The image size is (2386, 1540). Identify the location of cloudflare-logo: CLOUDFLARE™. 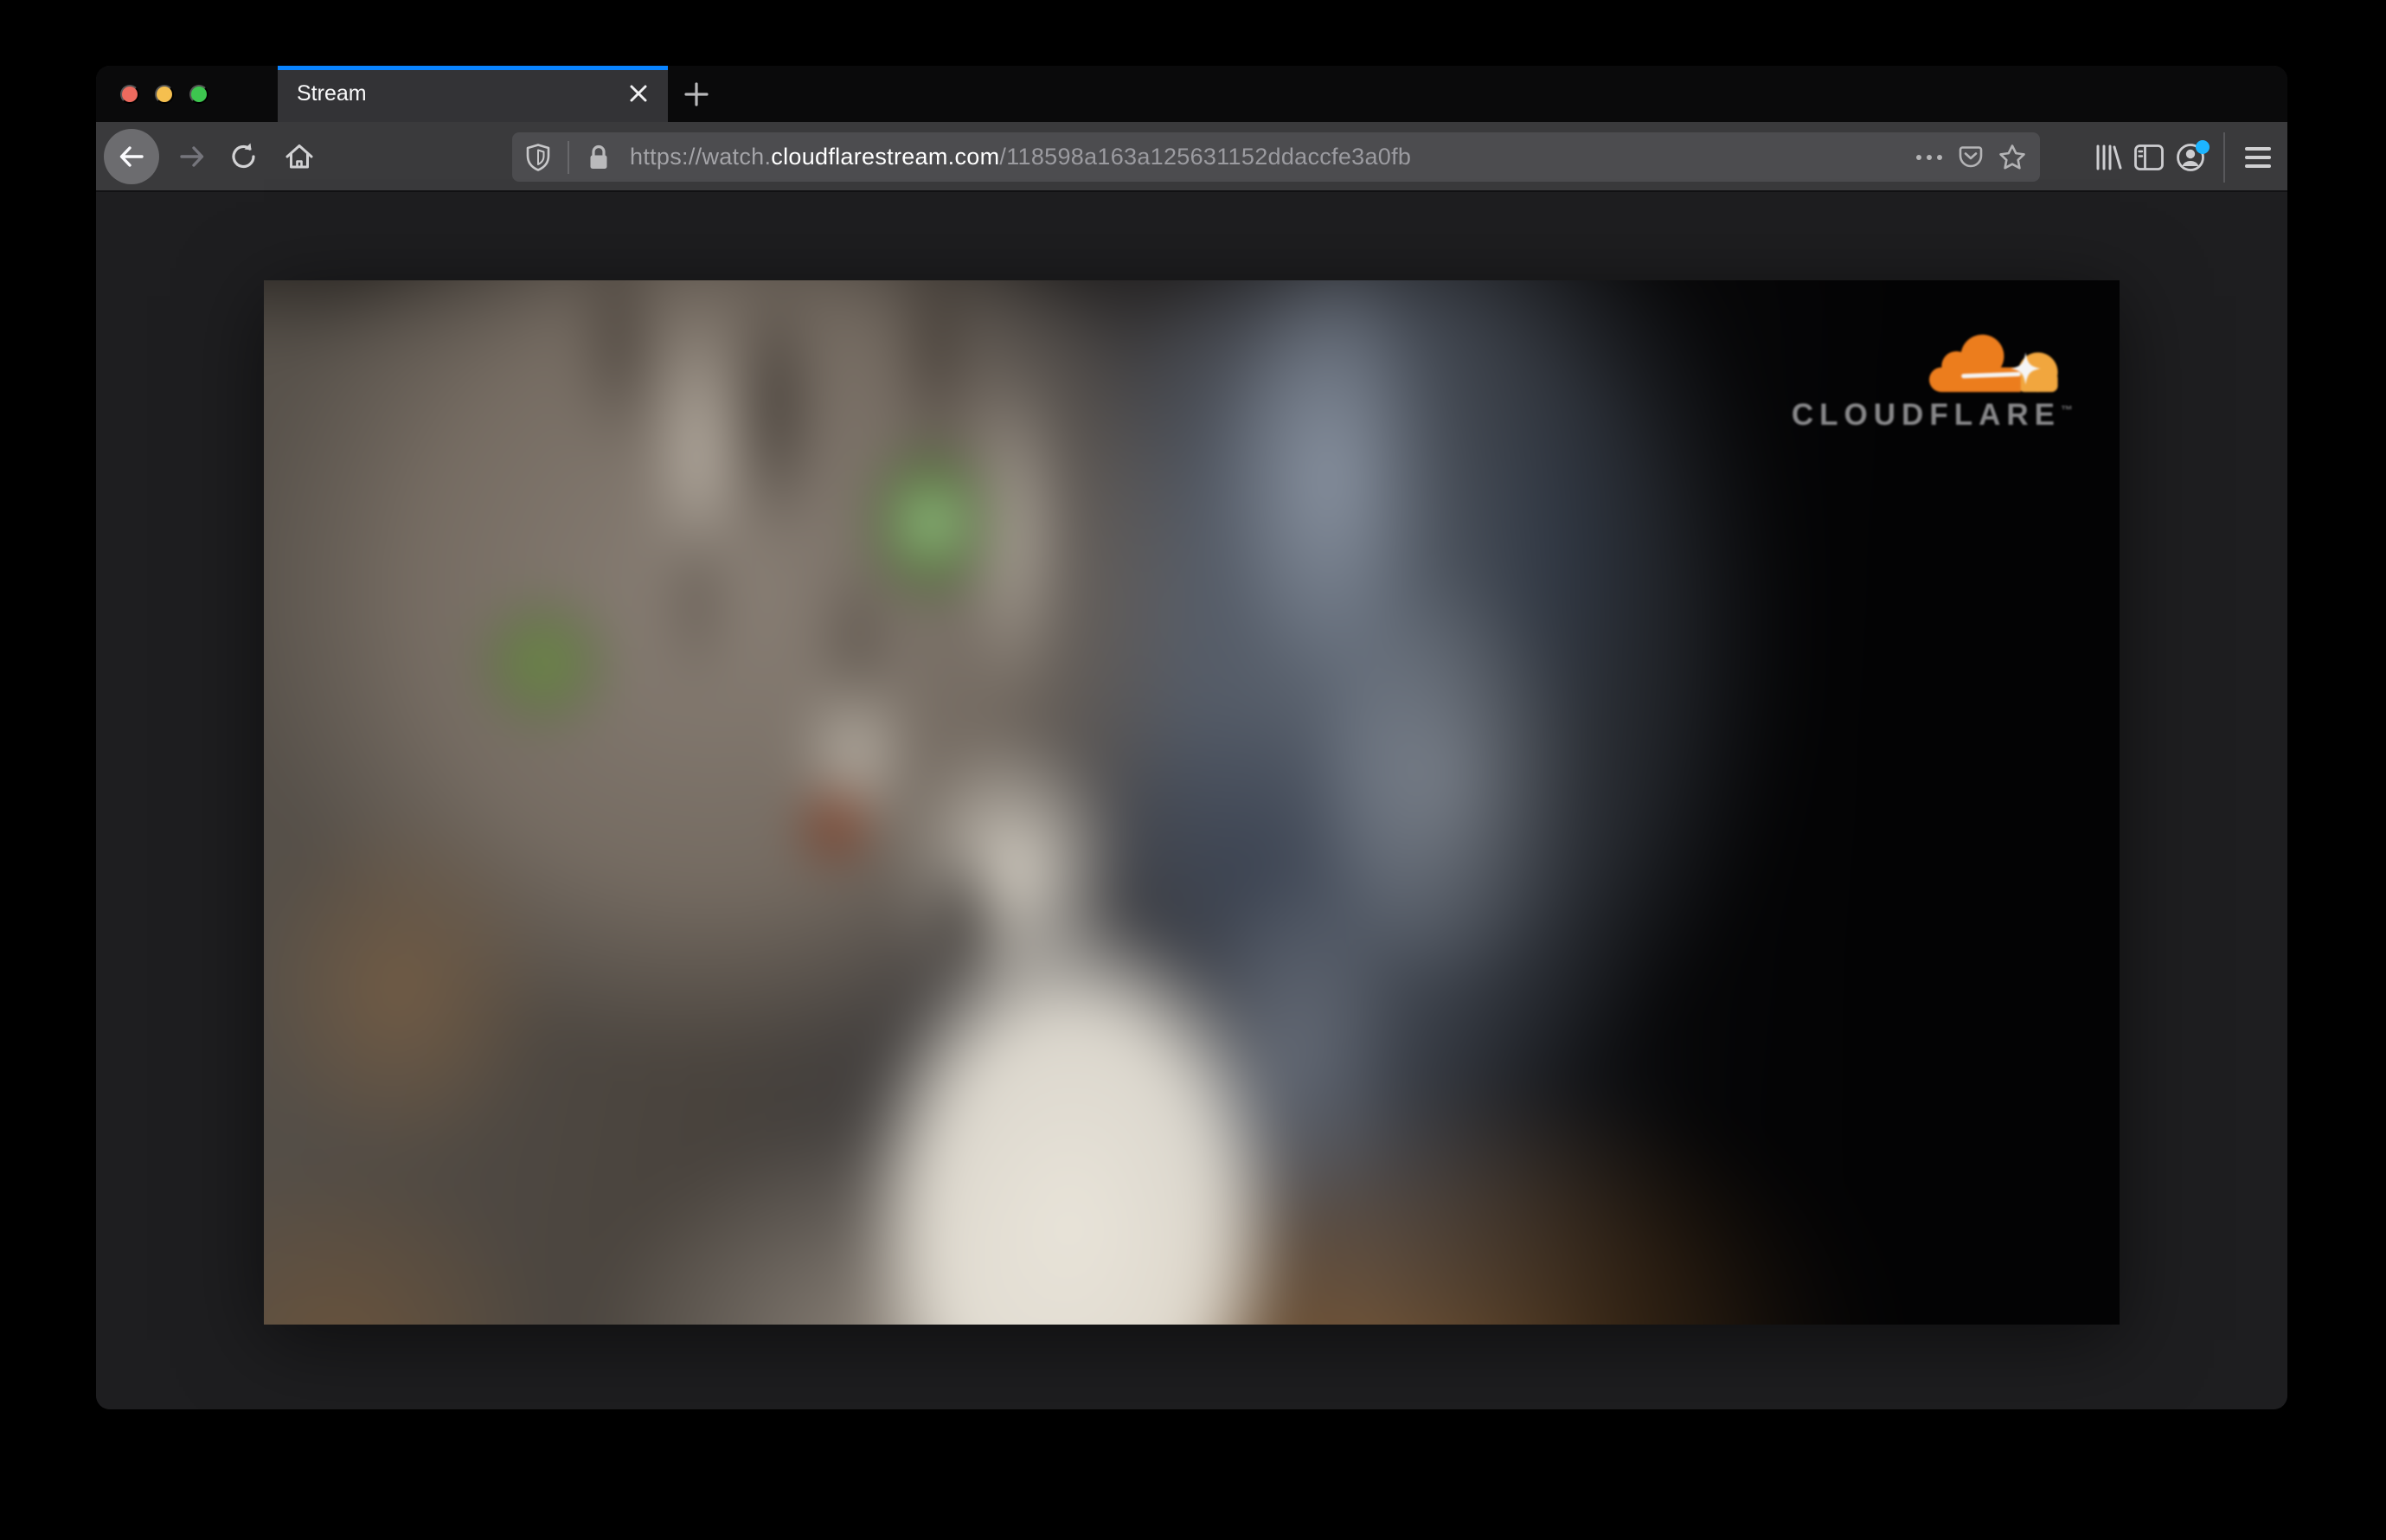
(1933, 379).